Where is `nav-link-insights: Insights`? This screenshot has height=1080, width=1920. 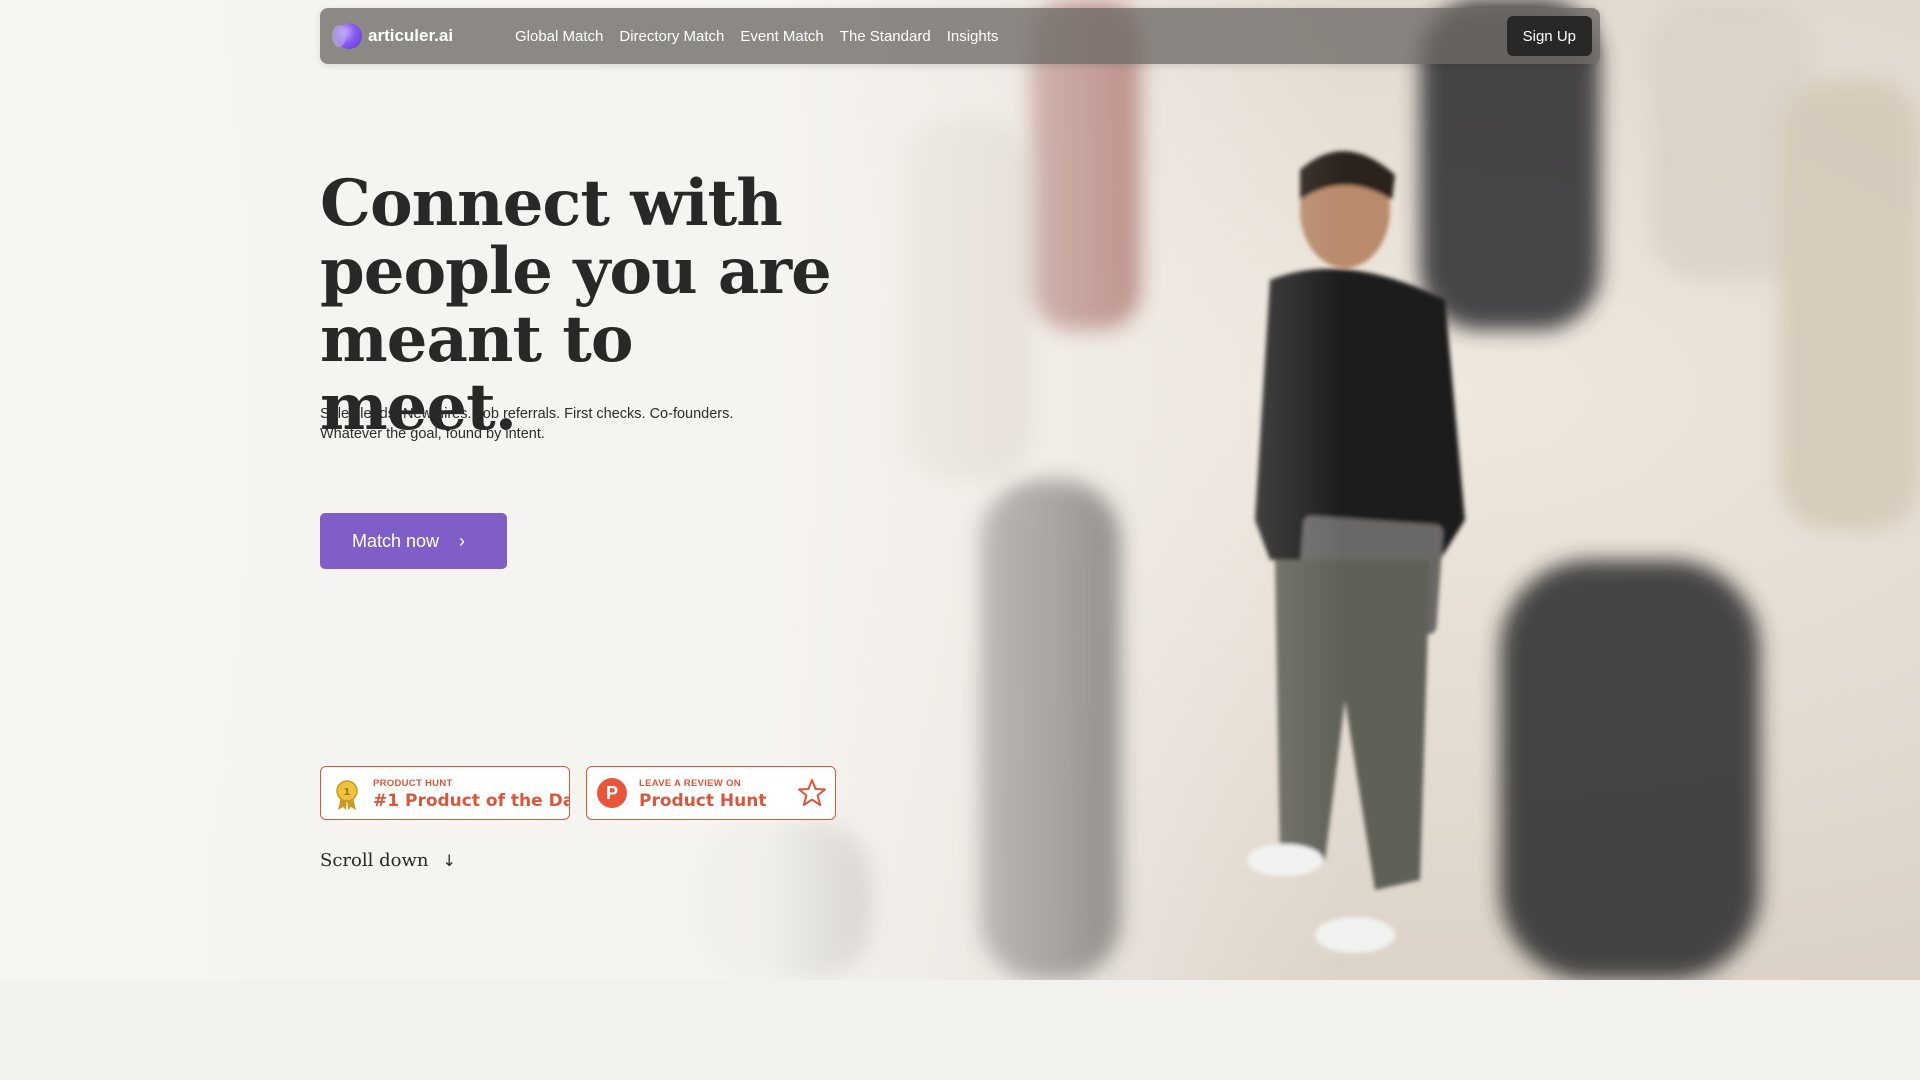
nav-link-insights: Insights is located at coordinates (973, 36).